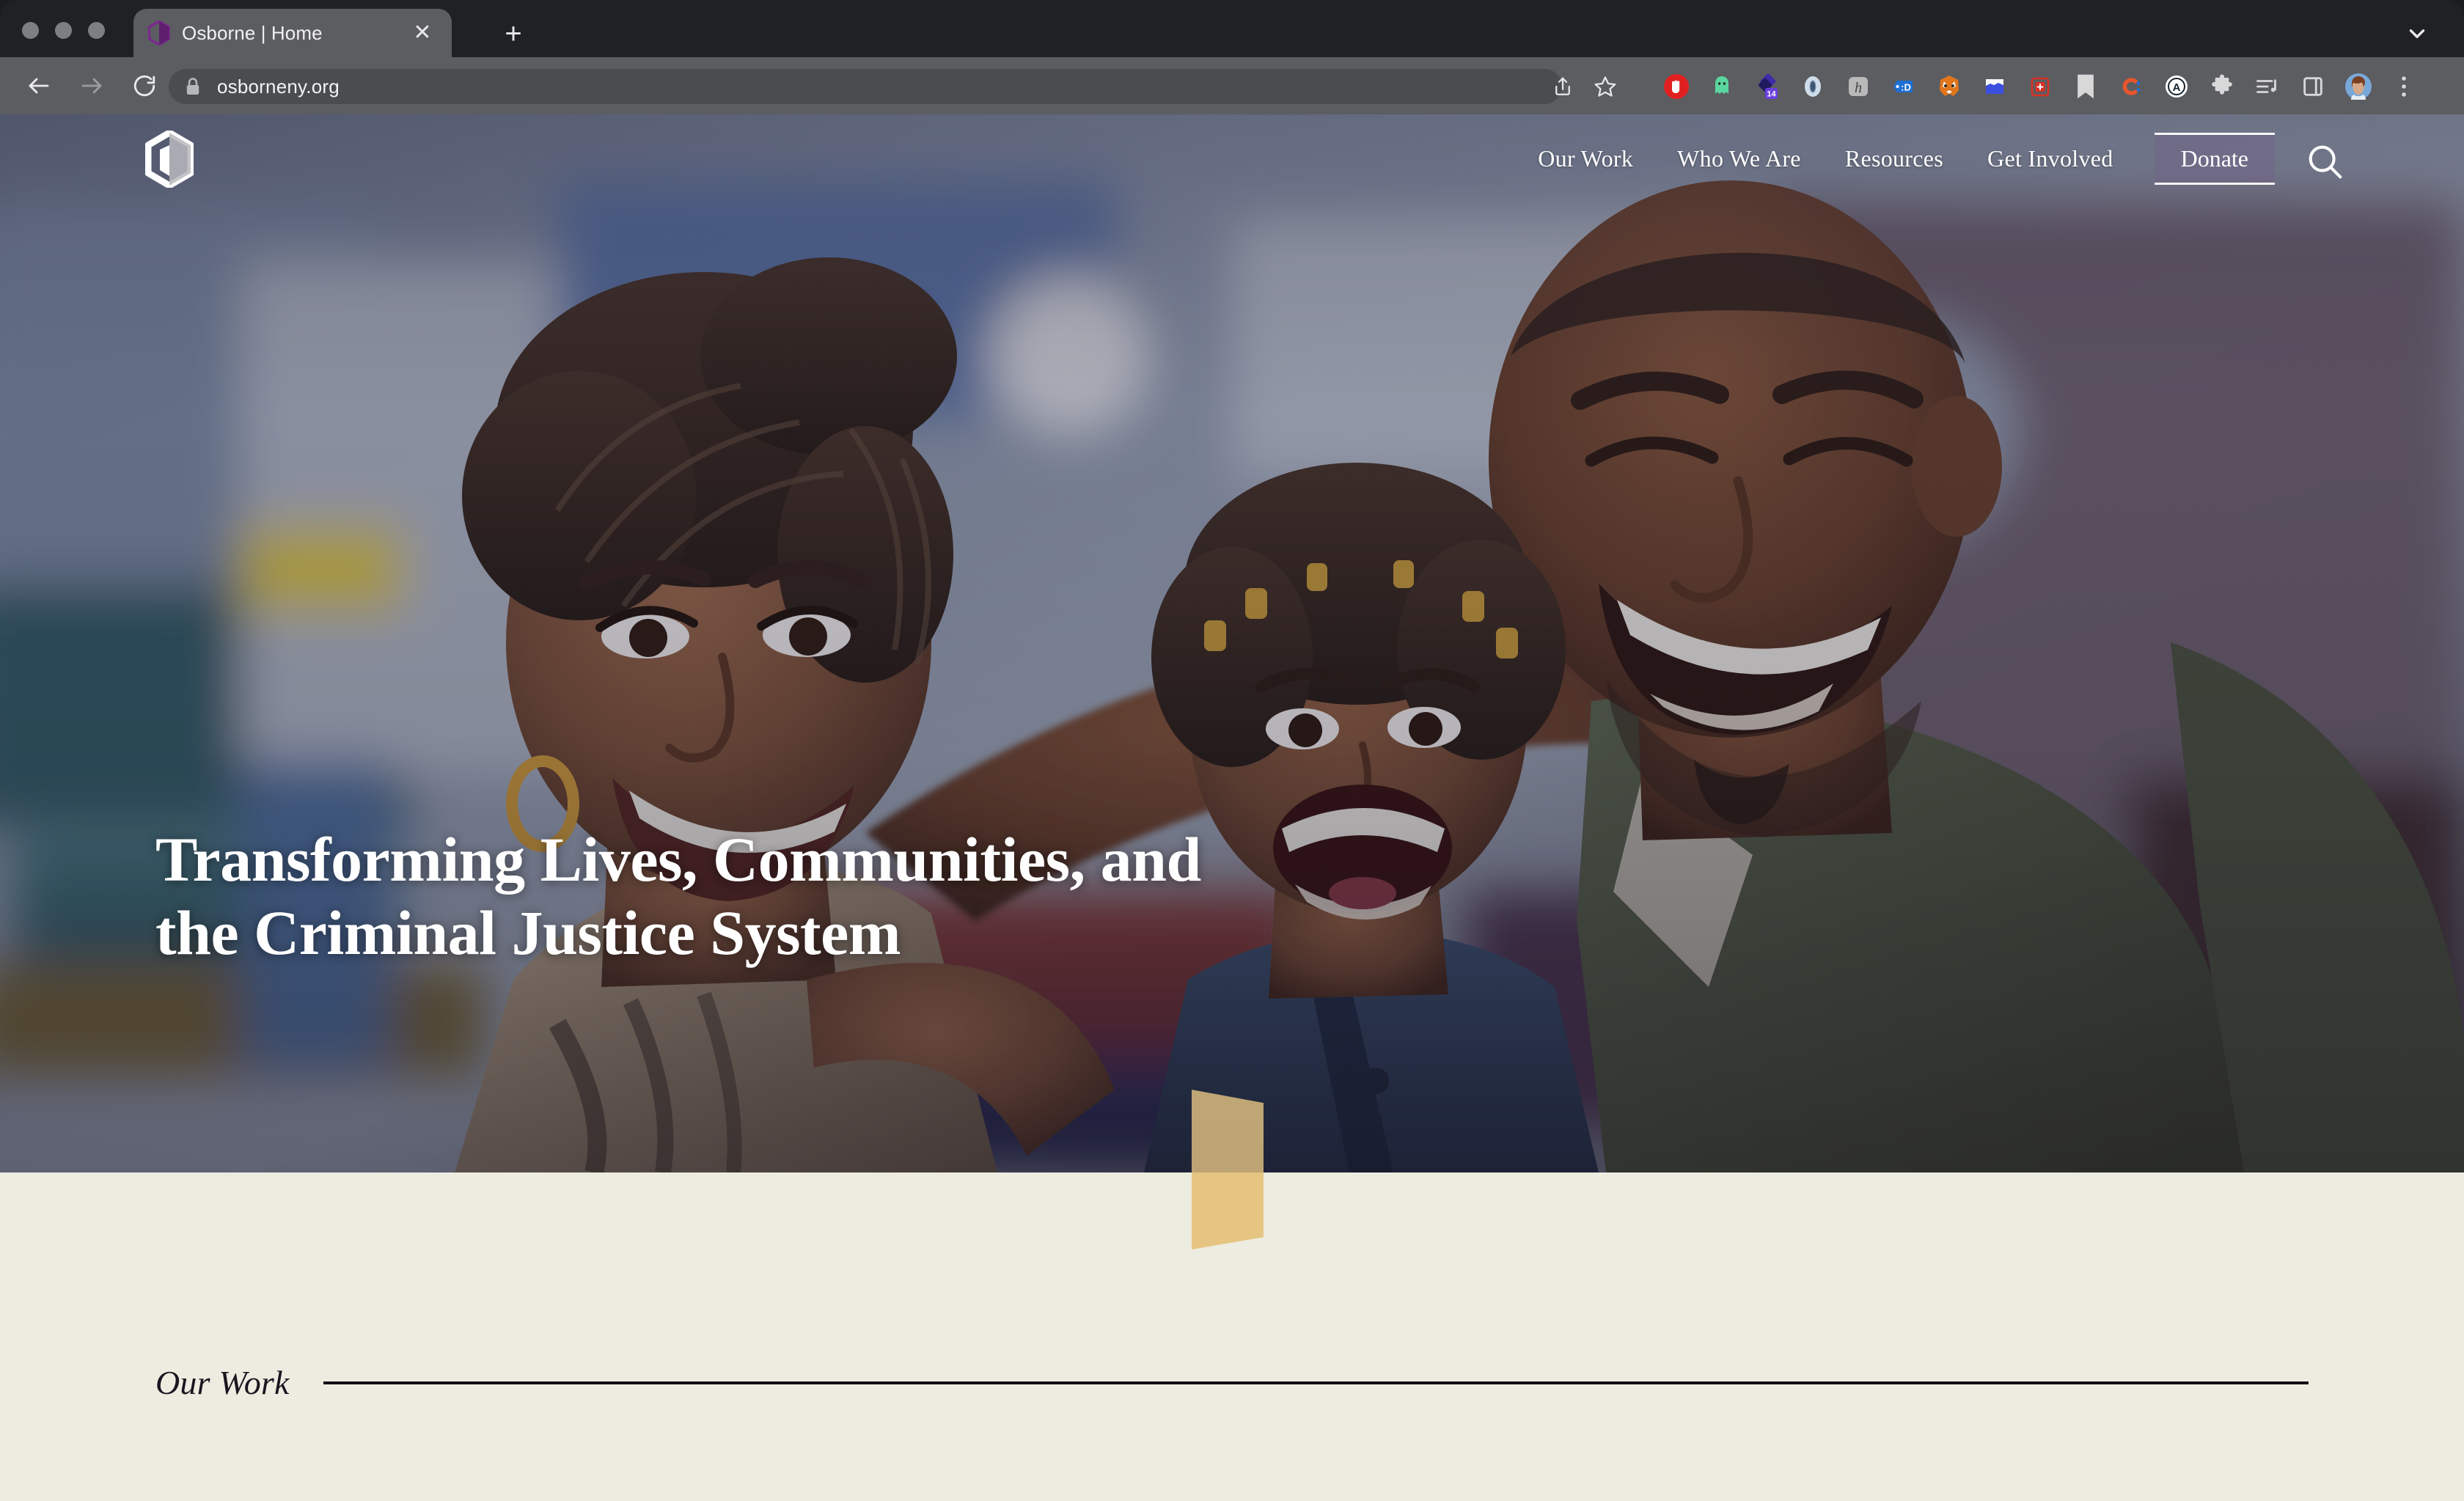 The width and height of the screenshot is (2464, 1501). I want to click on bookmark-star-icon, so click(1605, 86).